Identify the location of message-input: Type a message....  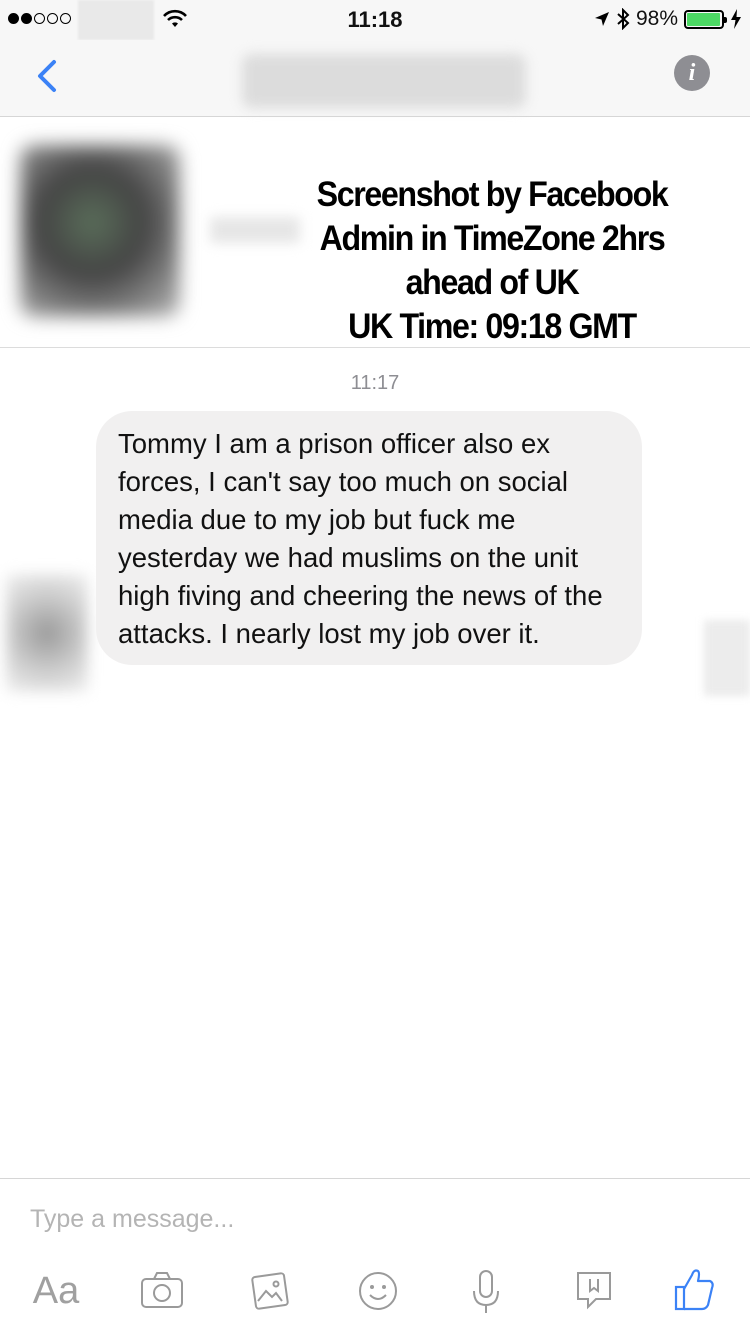
(132, 1219).